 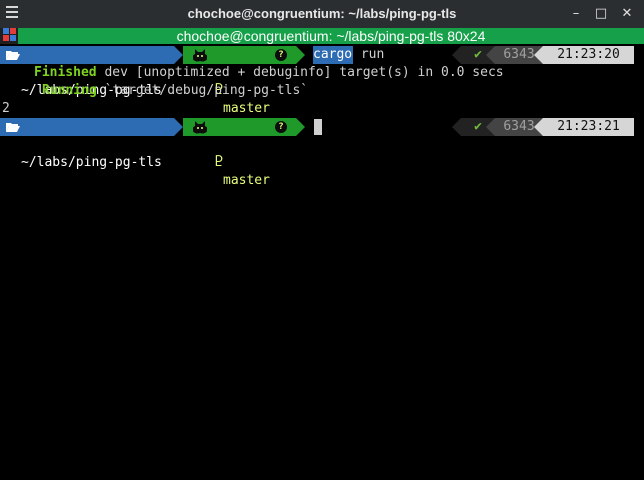 What do you see at coordinates (219, 162) in the screenshot?
I see `git-branch-icon: Ⴒ` at bounding box center [219, 162].